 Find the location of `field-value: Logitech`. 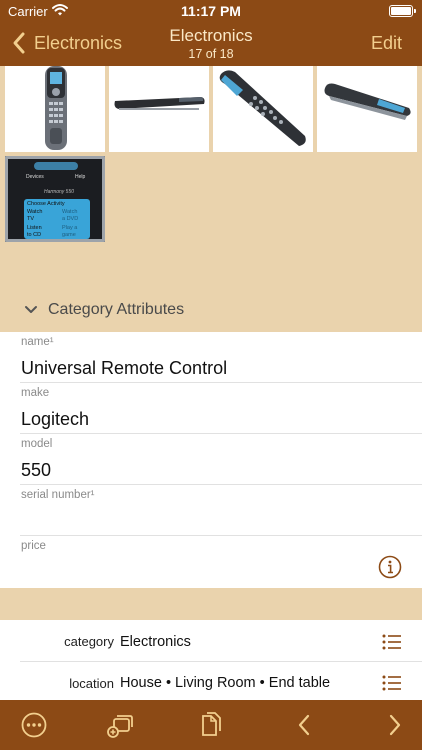

field-value: Logitech is located at coordinates (55, 419).